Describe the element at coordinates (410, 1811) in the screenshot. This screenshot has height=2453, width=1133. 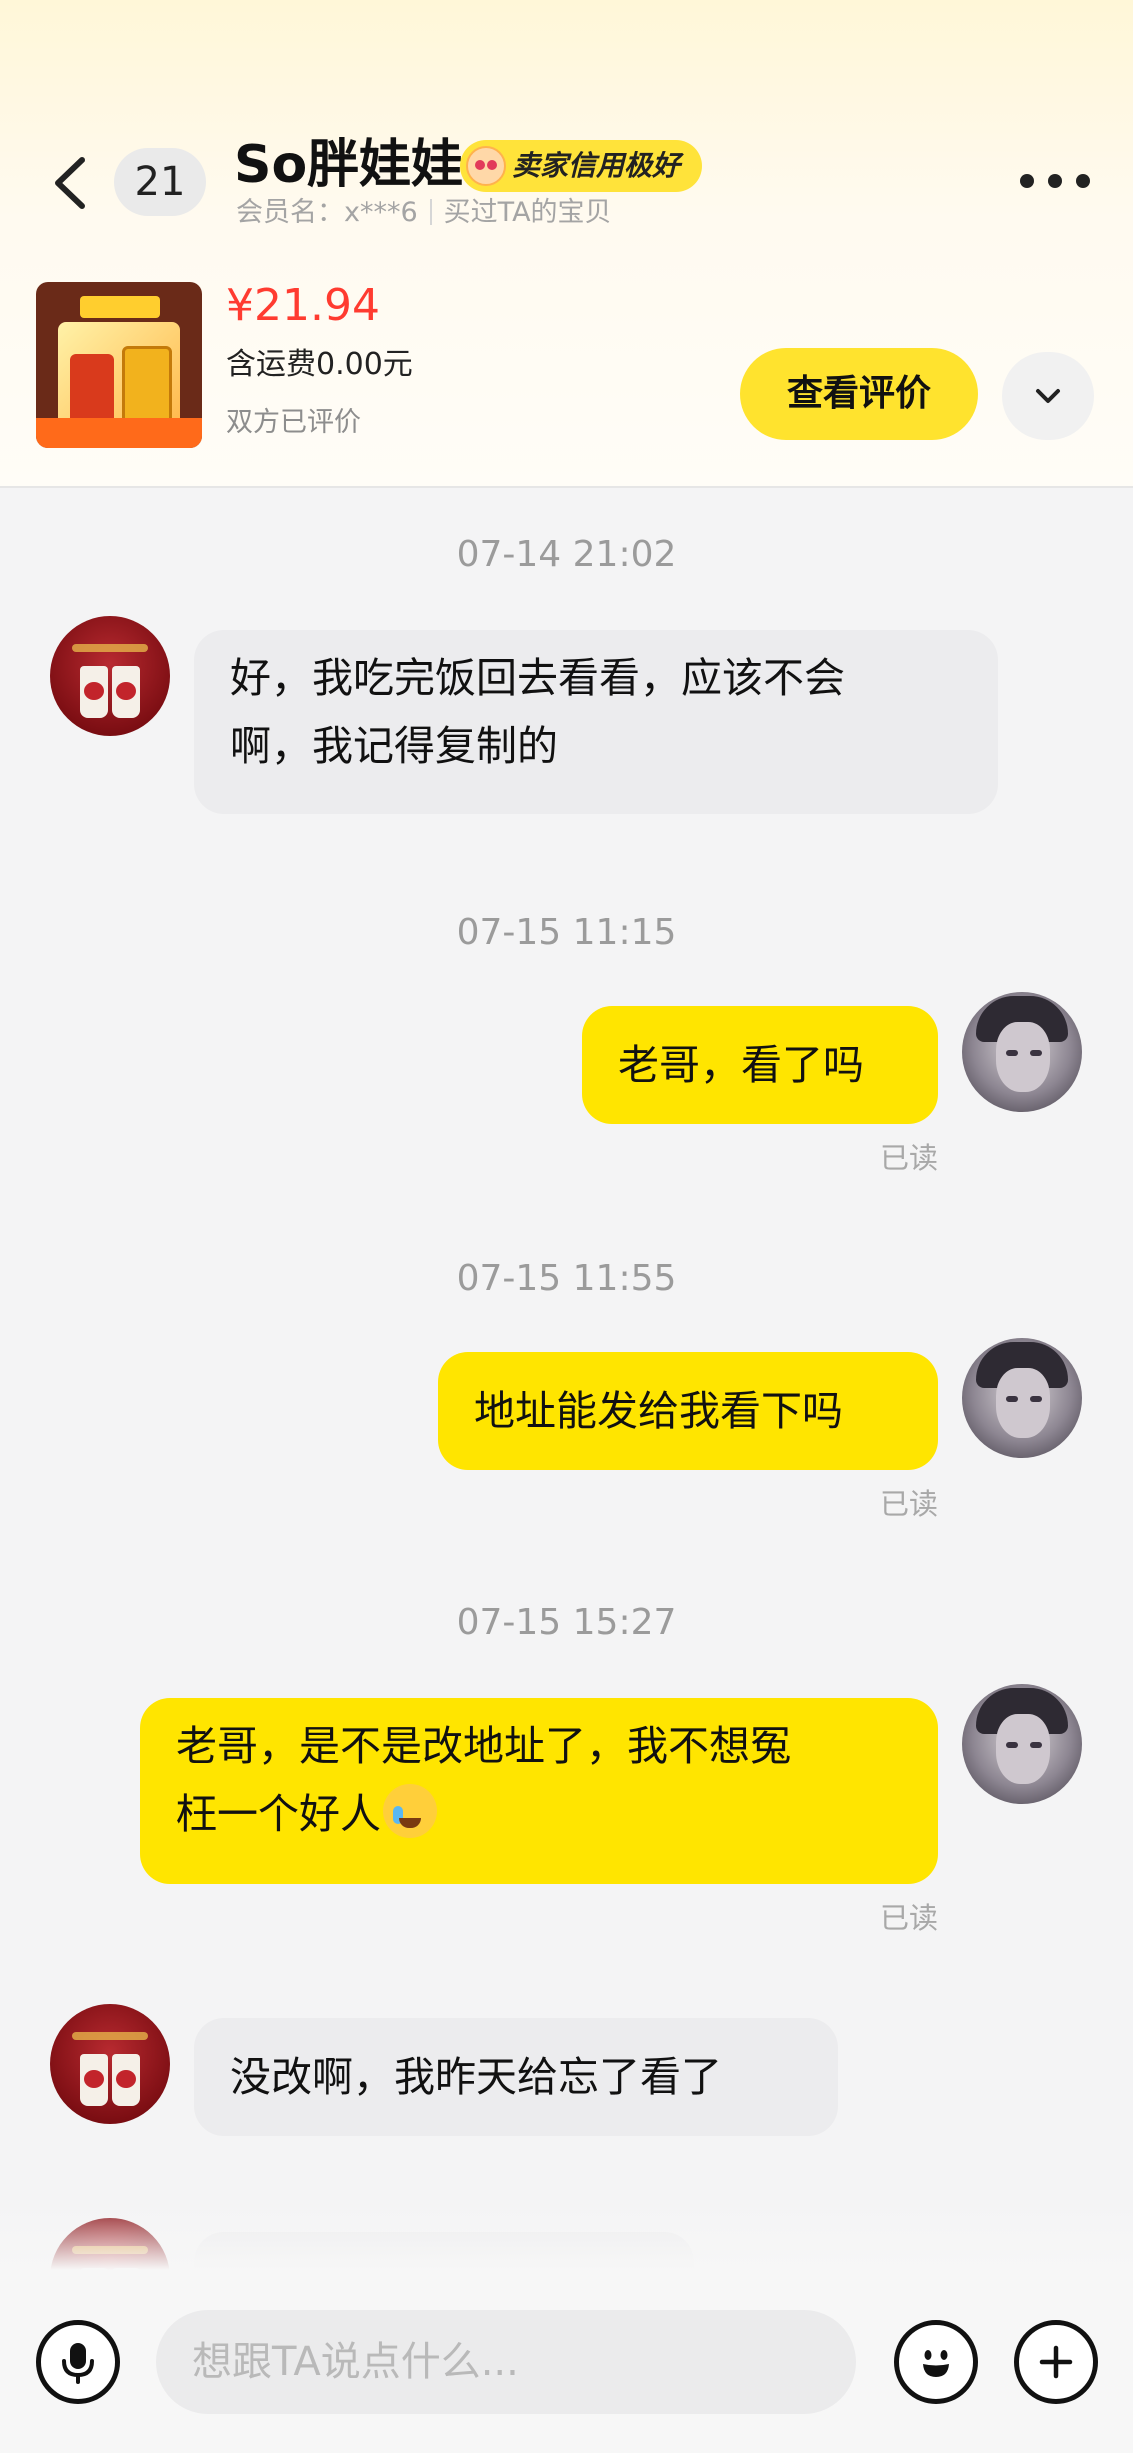
I see `crying-laughing-emoji-icon` at that location.